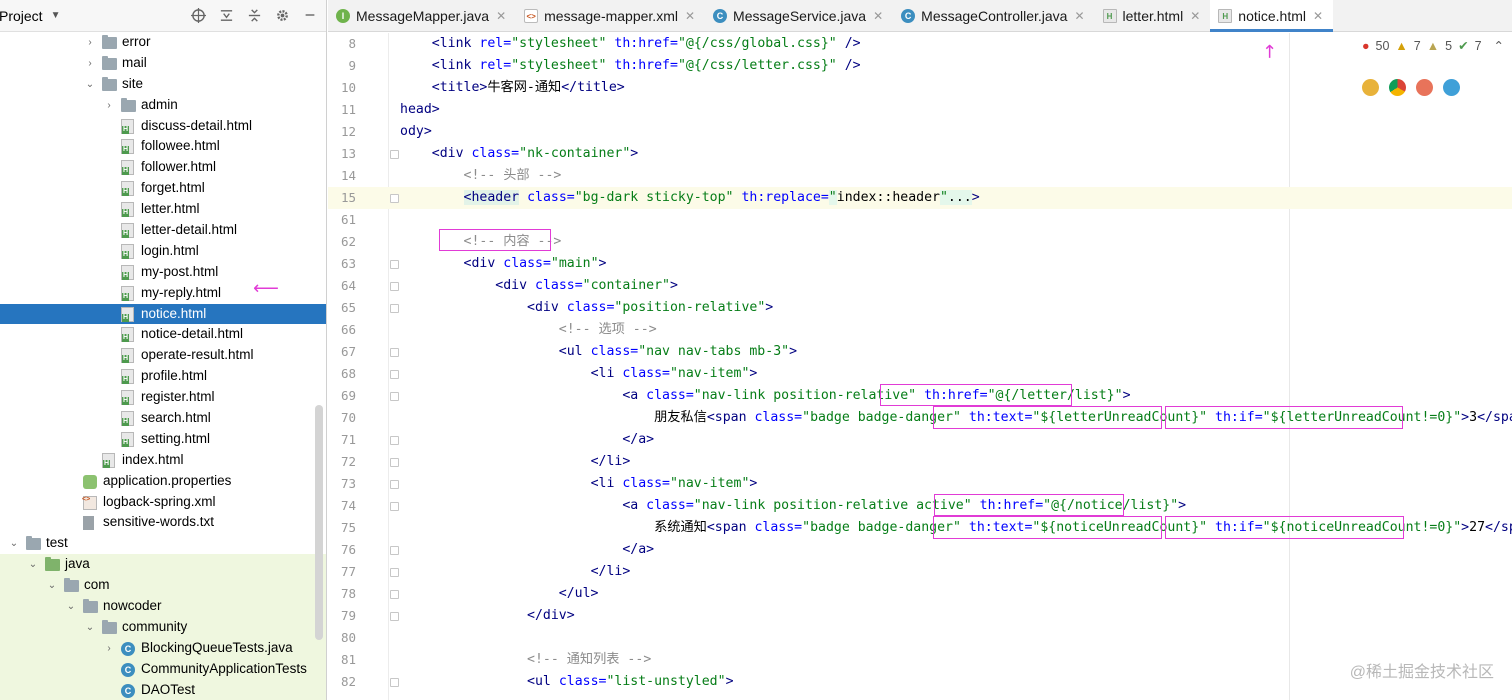  What do you see at coordinates (920, 308) in the screenshot?
I see `code-line: 65 <div class="position-relative">` at bounding box center [920, 308].